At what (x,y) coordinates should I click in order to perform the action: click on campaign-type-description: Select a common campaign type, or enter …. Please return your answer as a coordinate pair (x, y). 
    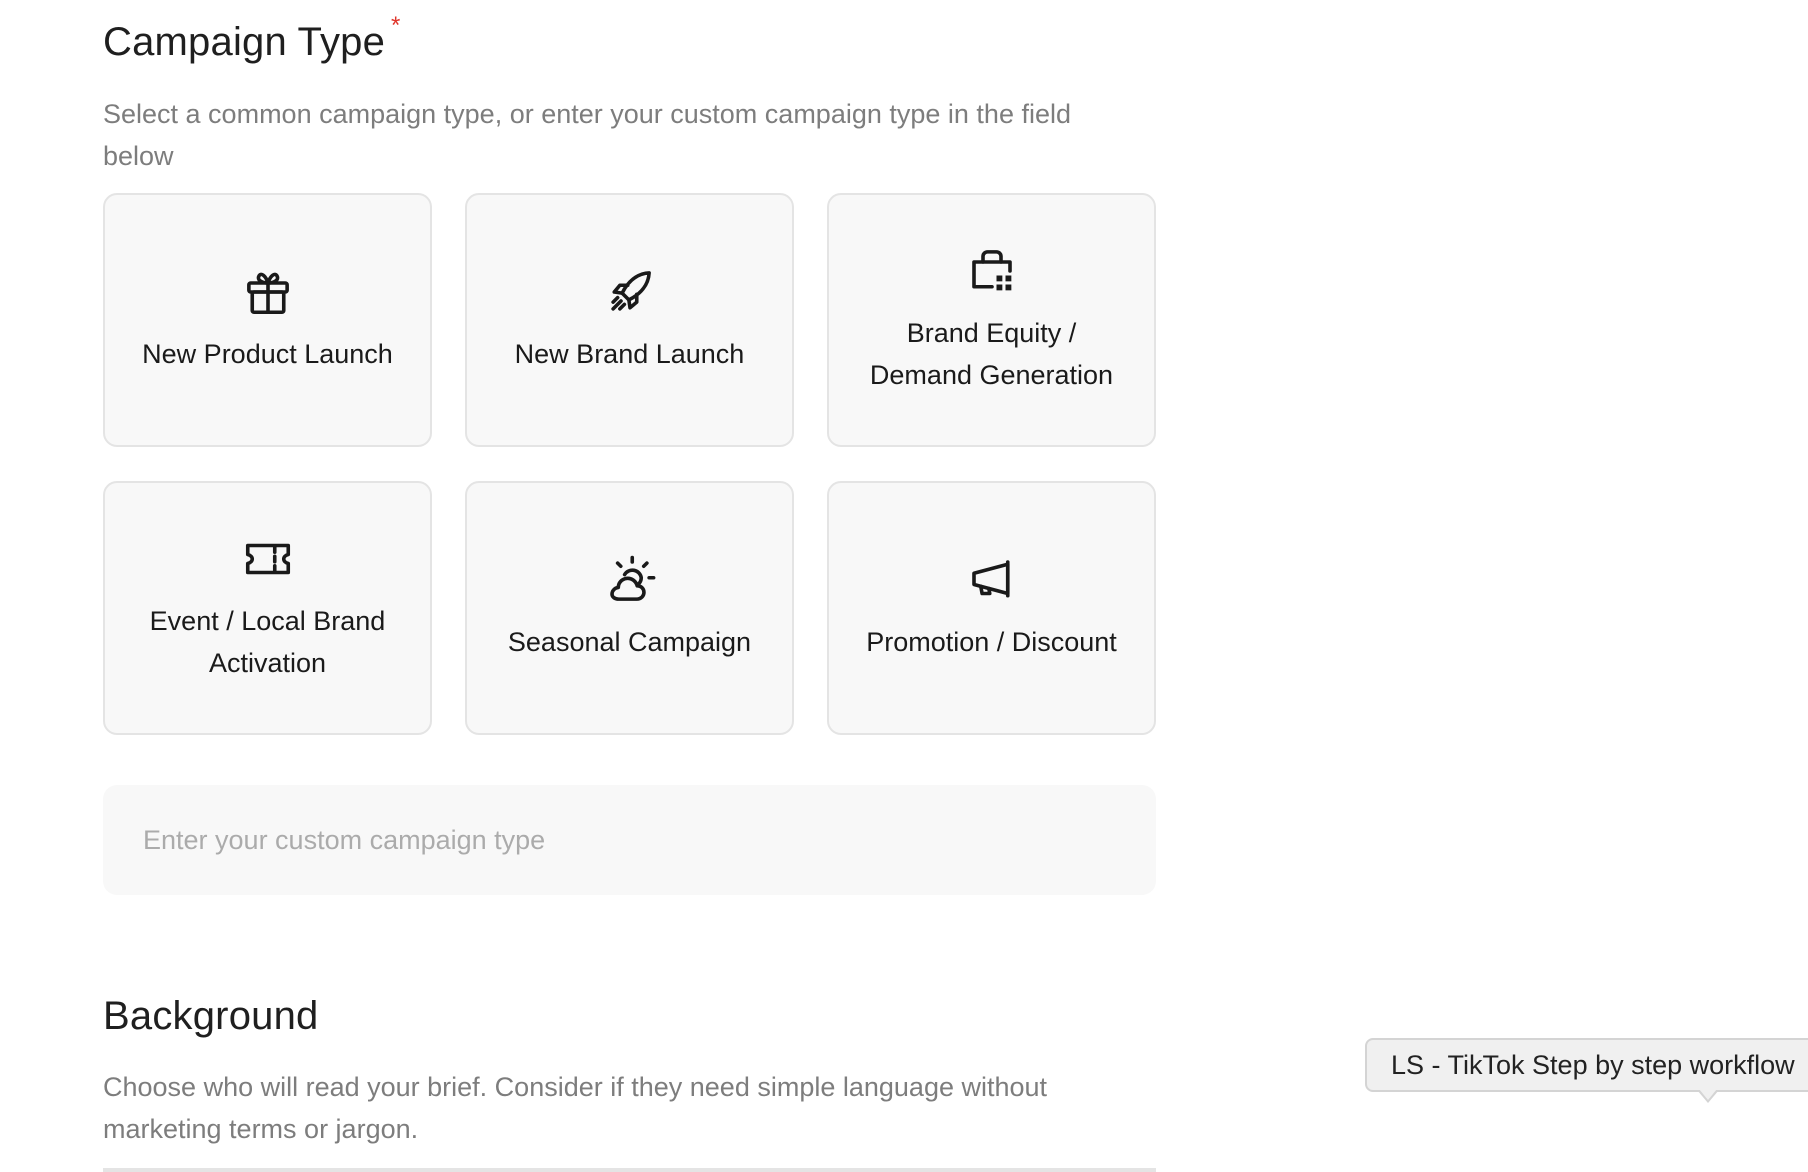
    Looking at the image, I should click on (587, 135).